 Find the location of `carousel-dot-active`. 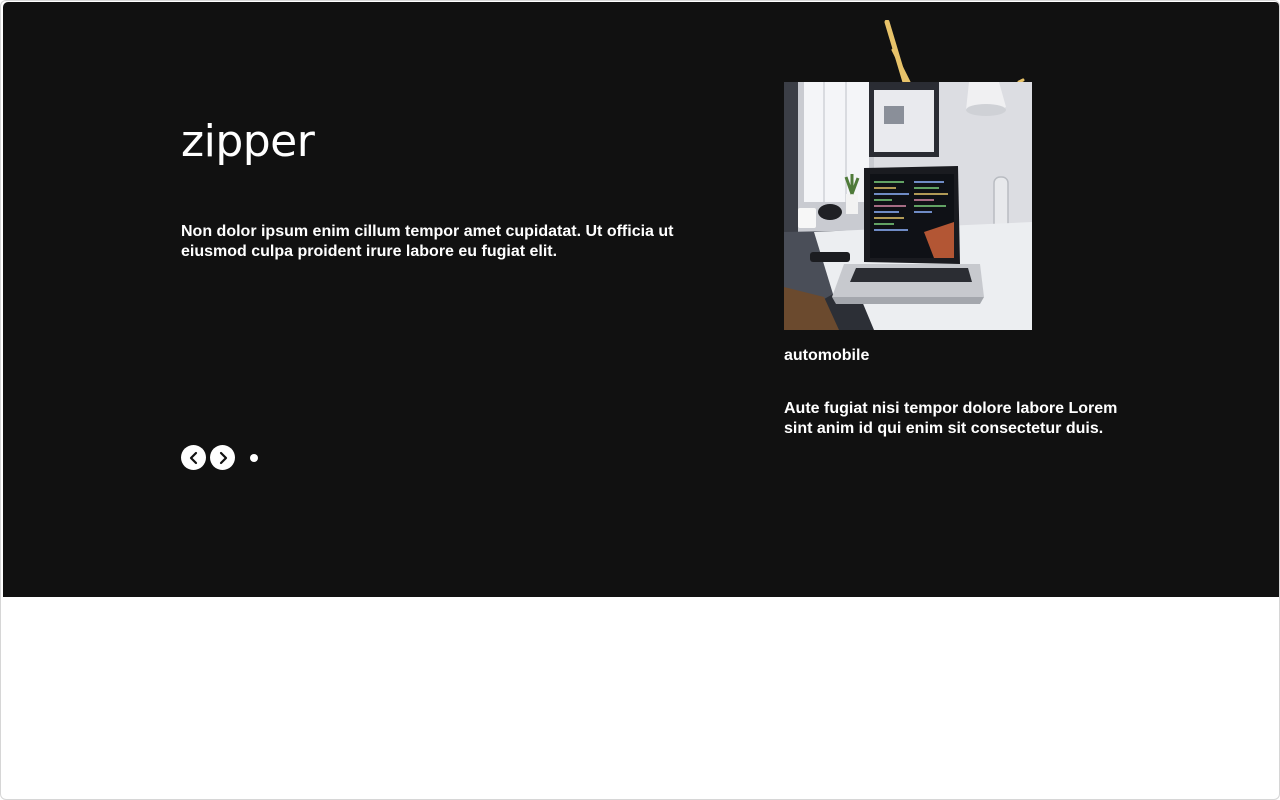

carousel-dot-active is located at coordinates (254, 457).